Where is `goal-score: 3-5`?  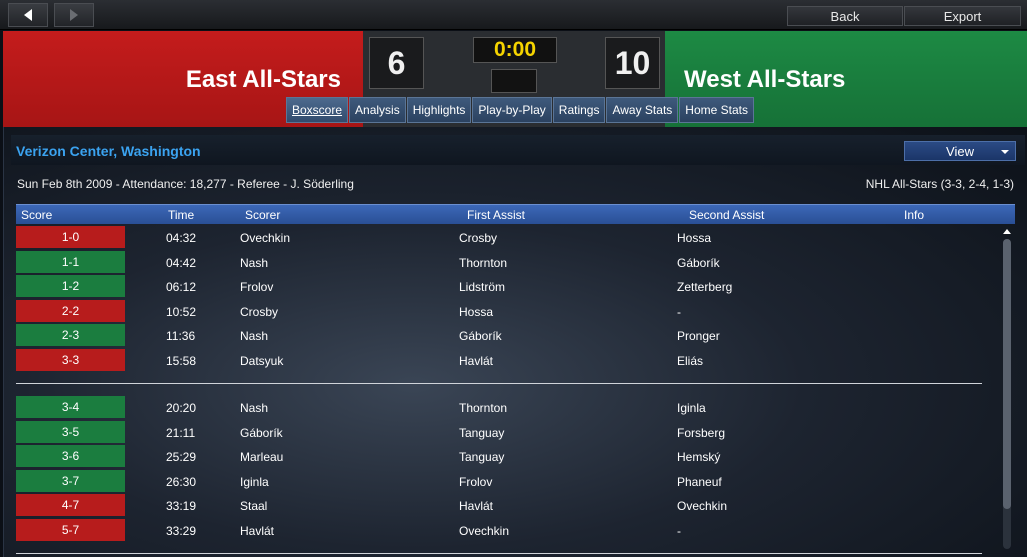 goal-score: 3-5 is located at coordinates (70, 431).